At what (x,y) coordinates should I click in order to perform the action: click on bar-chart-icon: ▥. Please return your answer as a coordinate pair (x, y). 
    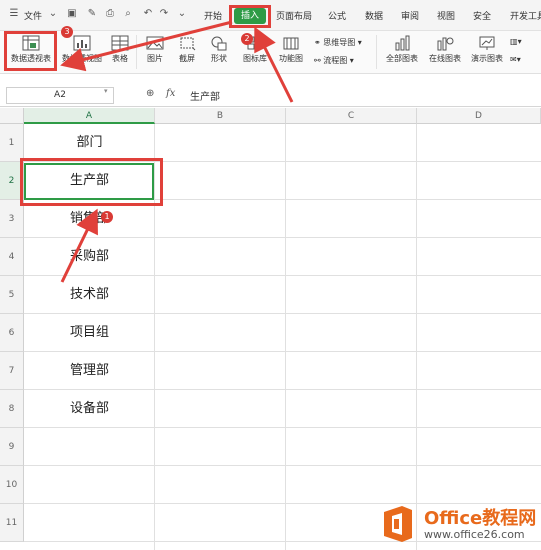
    Looking at the image, I should click on (514, 41).